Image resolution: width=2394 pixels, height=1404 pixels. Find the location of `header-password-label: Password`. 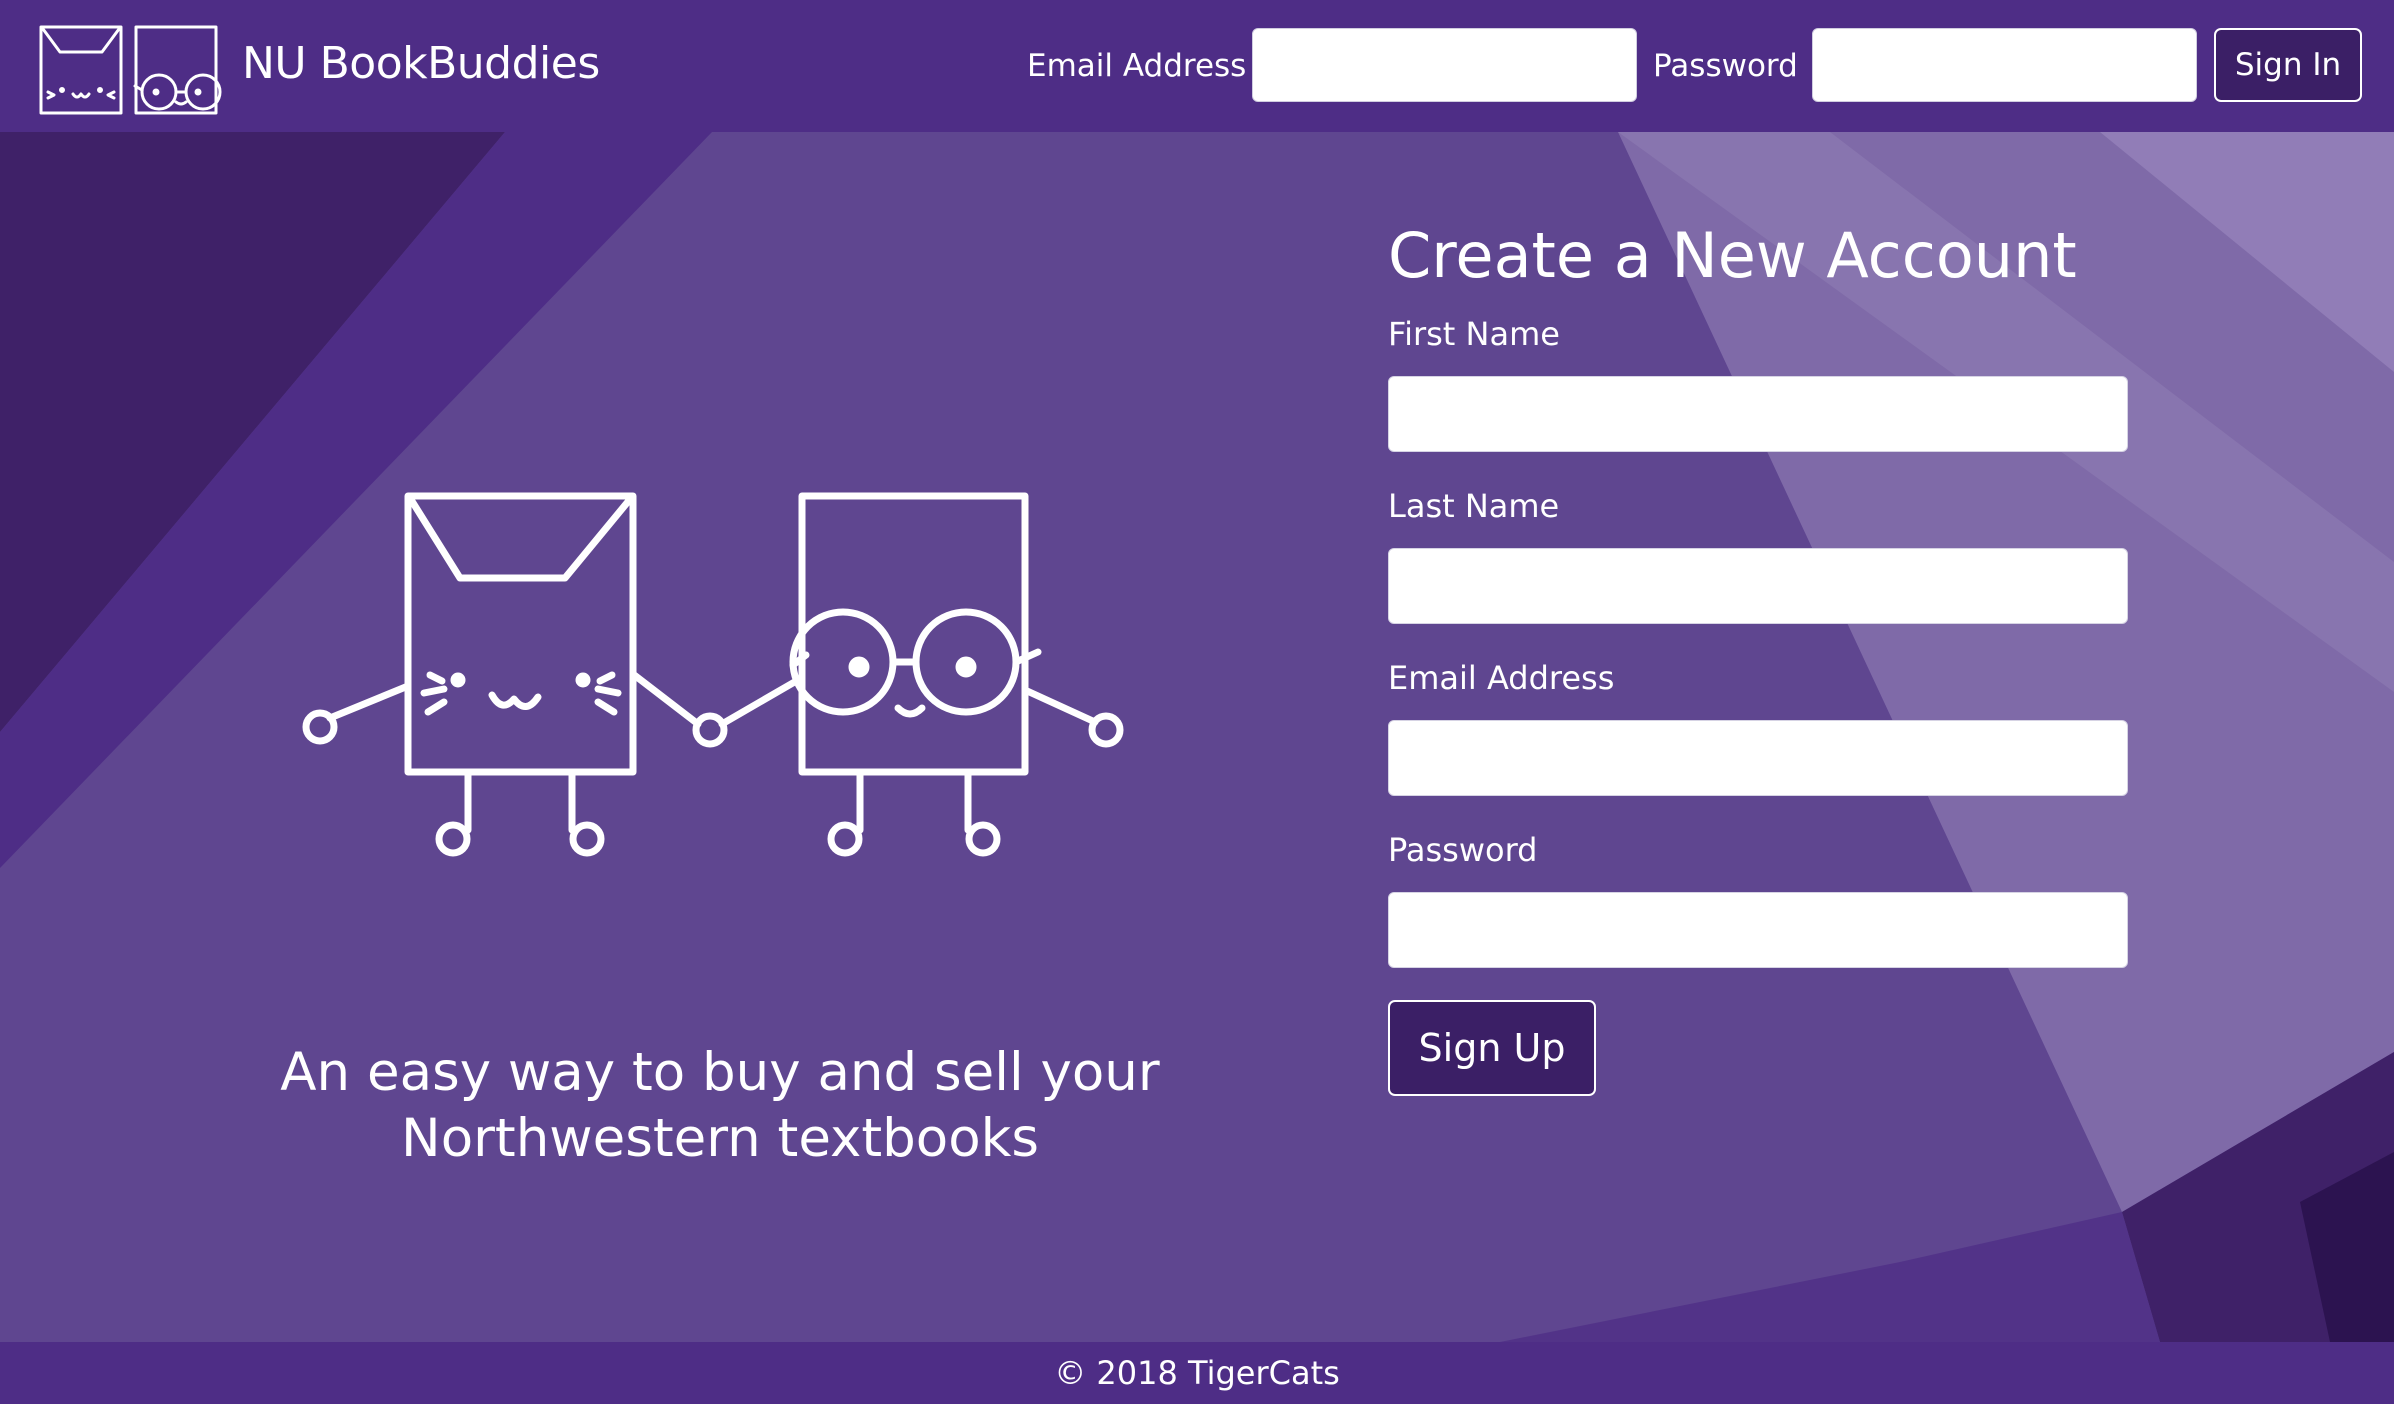

header-password-label: Password is located at coordinates (1725, 66).